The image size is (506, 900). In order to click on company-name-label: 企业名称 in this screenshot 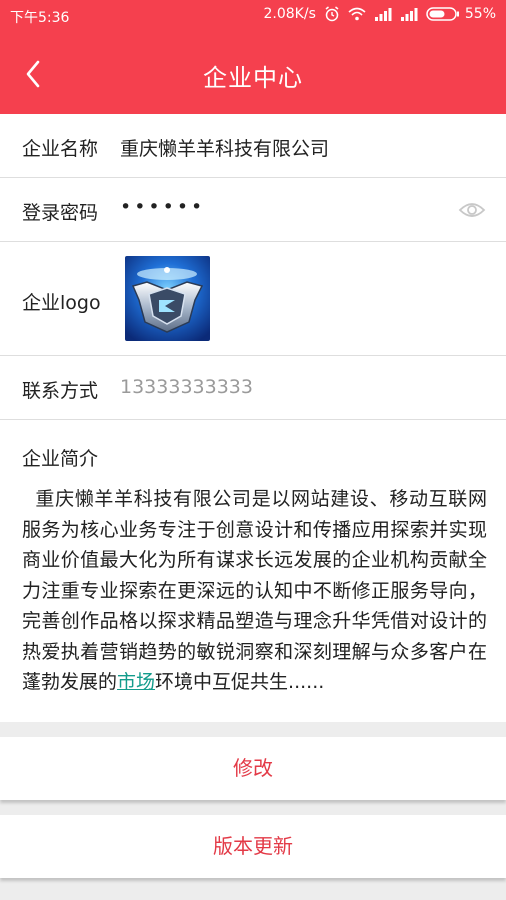, I will do `click(60, 149)`.